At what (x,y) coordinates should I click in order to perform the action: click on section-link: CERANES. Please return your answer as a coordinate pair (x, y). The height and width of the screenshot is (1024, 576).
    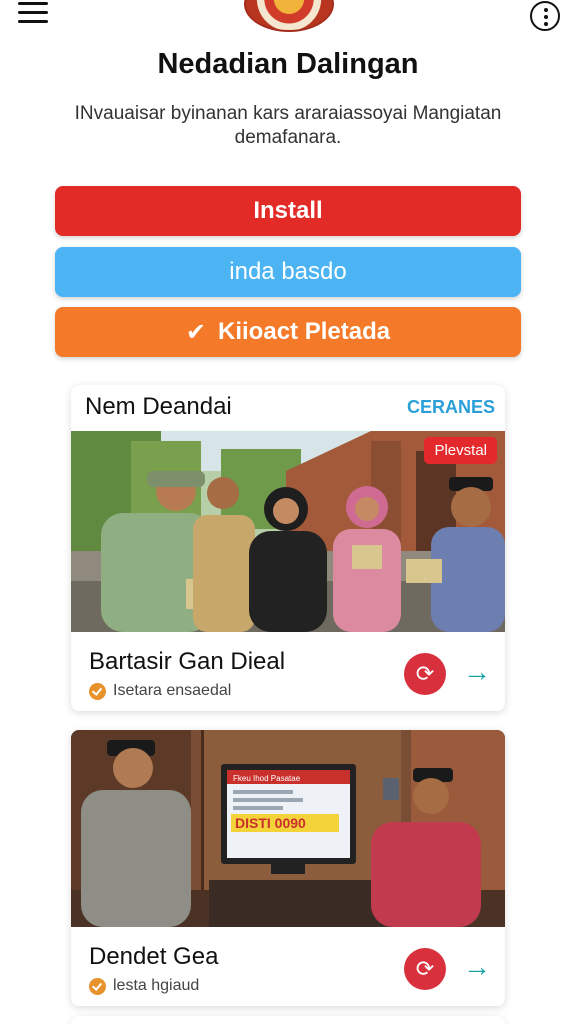
    Looking at the image, I should click on (451, 407).